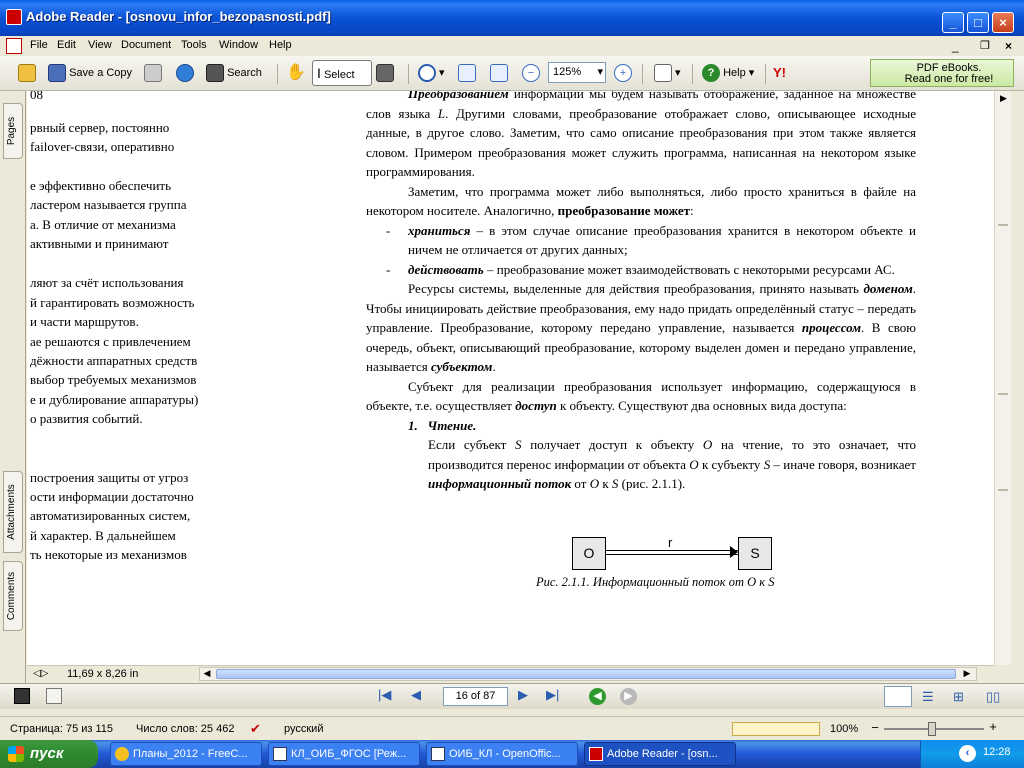 This screenshot has width=1024, height=768. I want to click on zoom-in-tool-button: ▾, so click(431, 73).